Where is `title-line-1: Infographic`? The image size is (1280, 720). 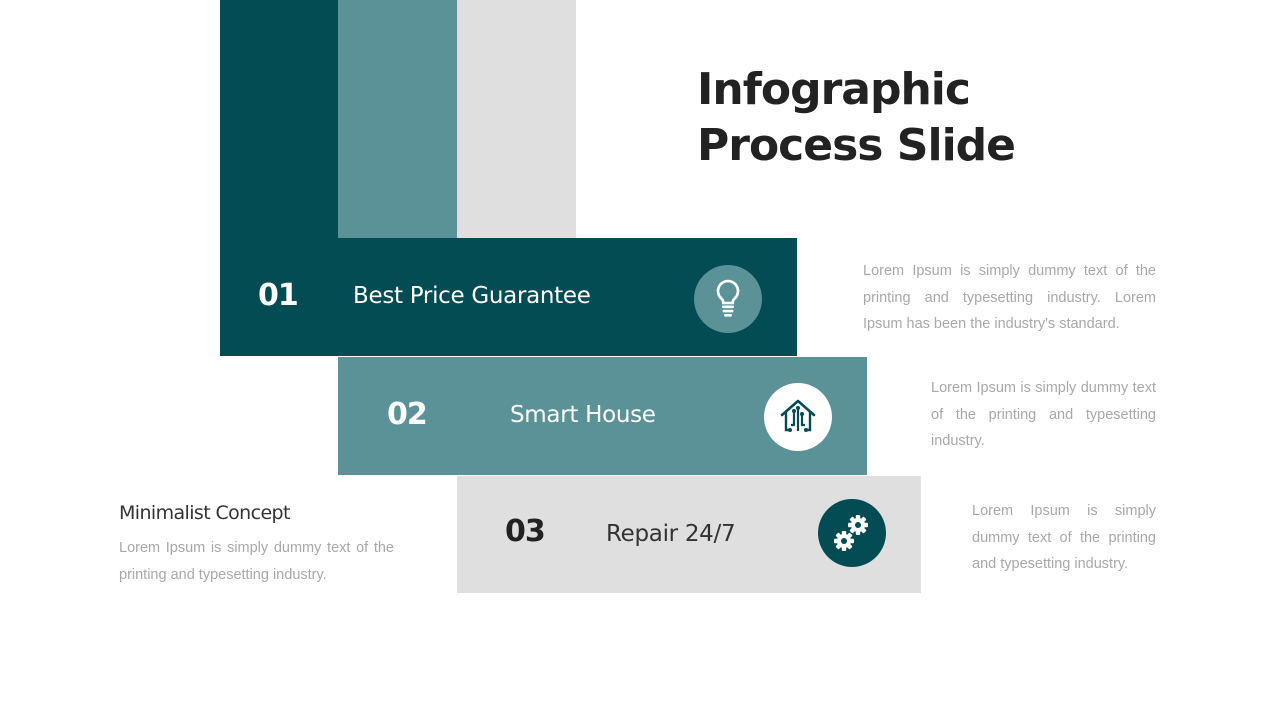 title-line-1: Infographic is located at coordinates (834, 89).